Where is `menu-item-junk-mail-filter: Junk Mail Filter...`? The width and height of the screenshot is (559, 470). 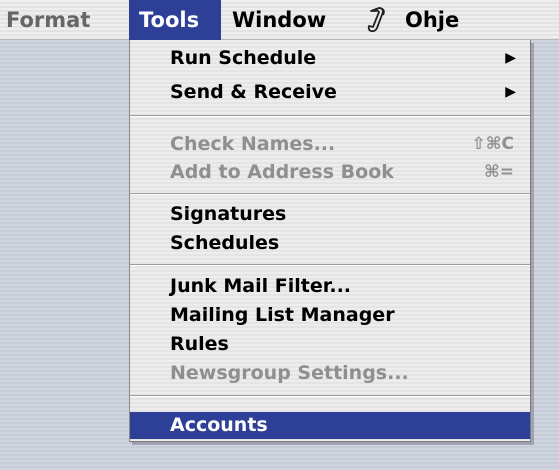
menu-item-junk-mail-filter: Junk Mail Filter... is located at coordinates (330, 286).